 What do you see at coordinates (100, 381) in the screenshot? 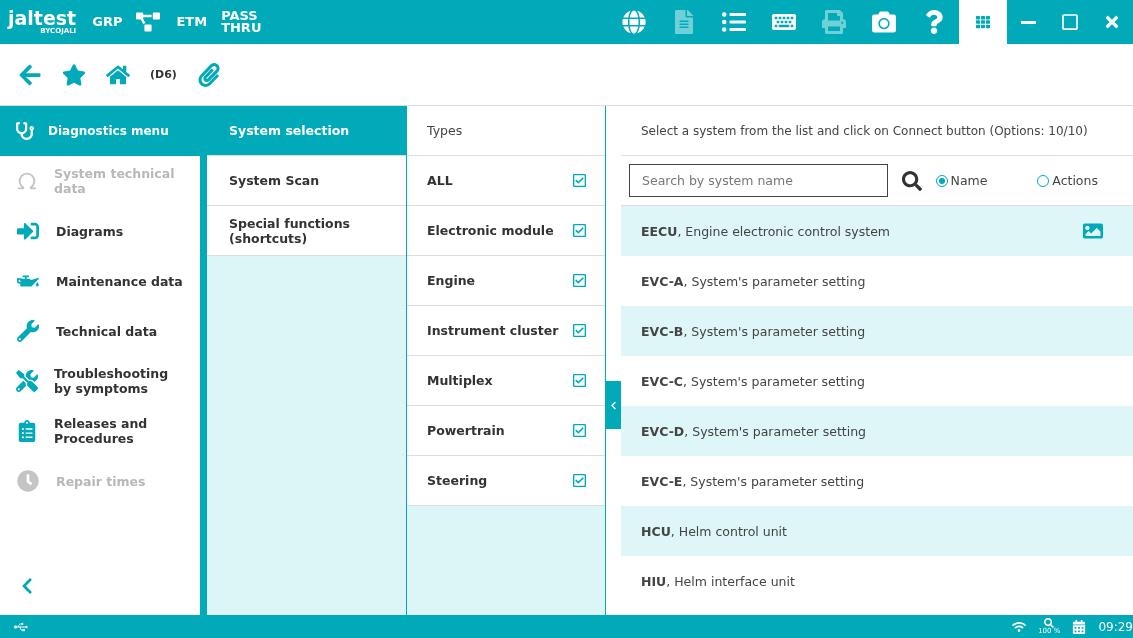
I see `menu-item: Troubleshooting by symptoms` at bounding box center [100, 381].